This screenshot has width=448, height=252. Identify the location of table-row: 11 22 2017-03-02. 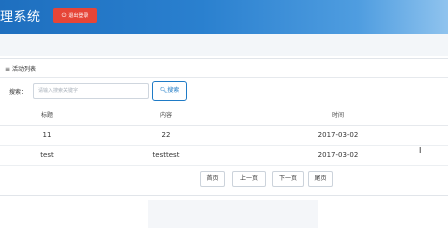
(224, 136).